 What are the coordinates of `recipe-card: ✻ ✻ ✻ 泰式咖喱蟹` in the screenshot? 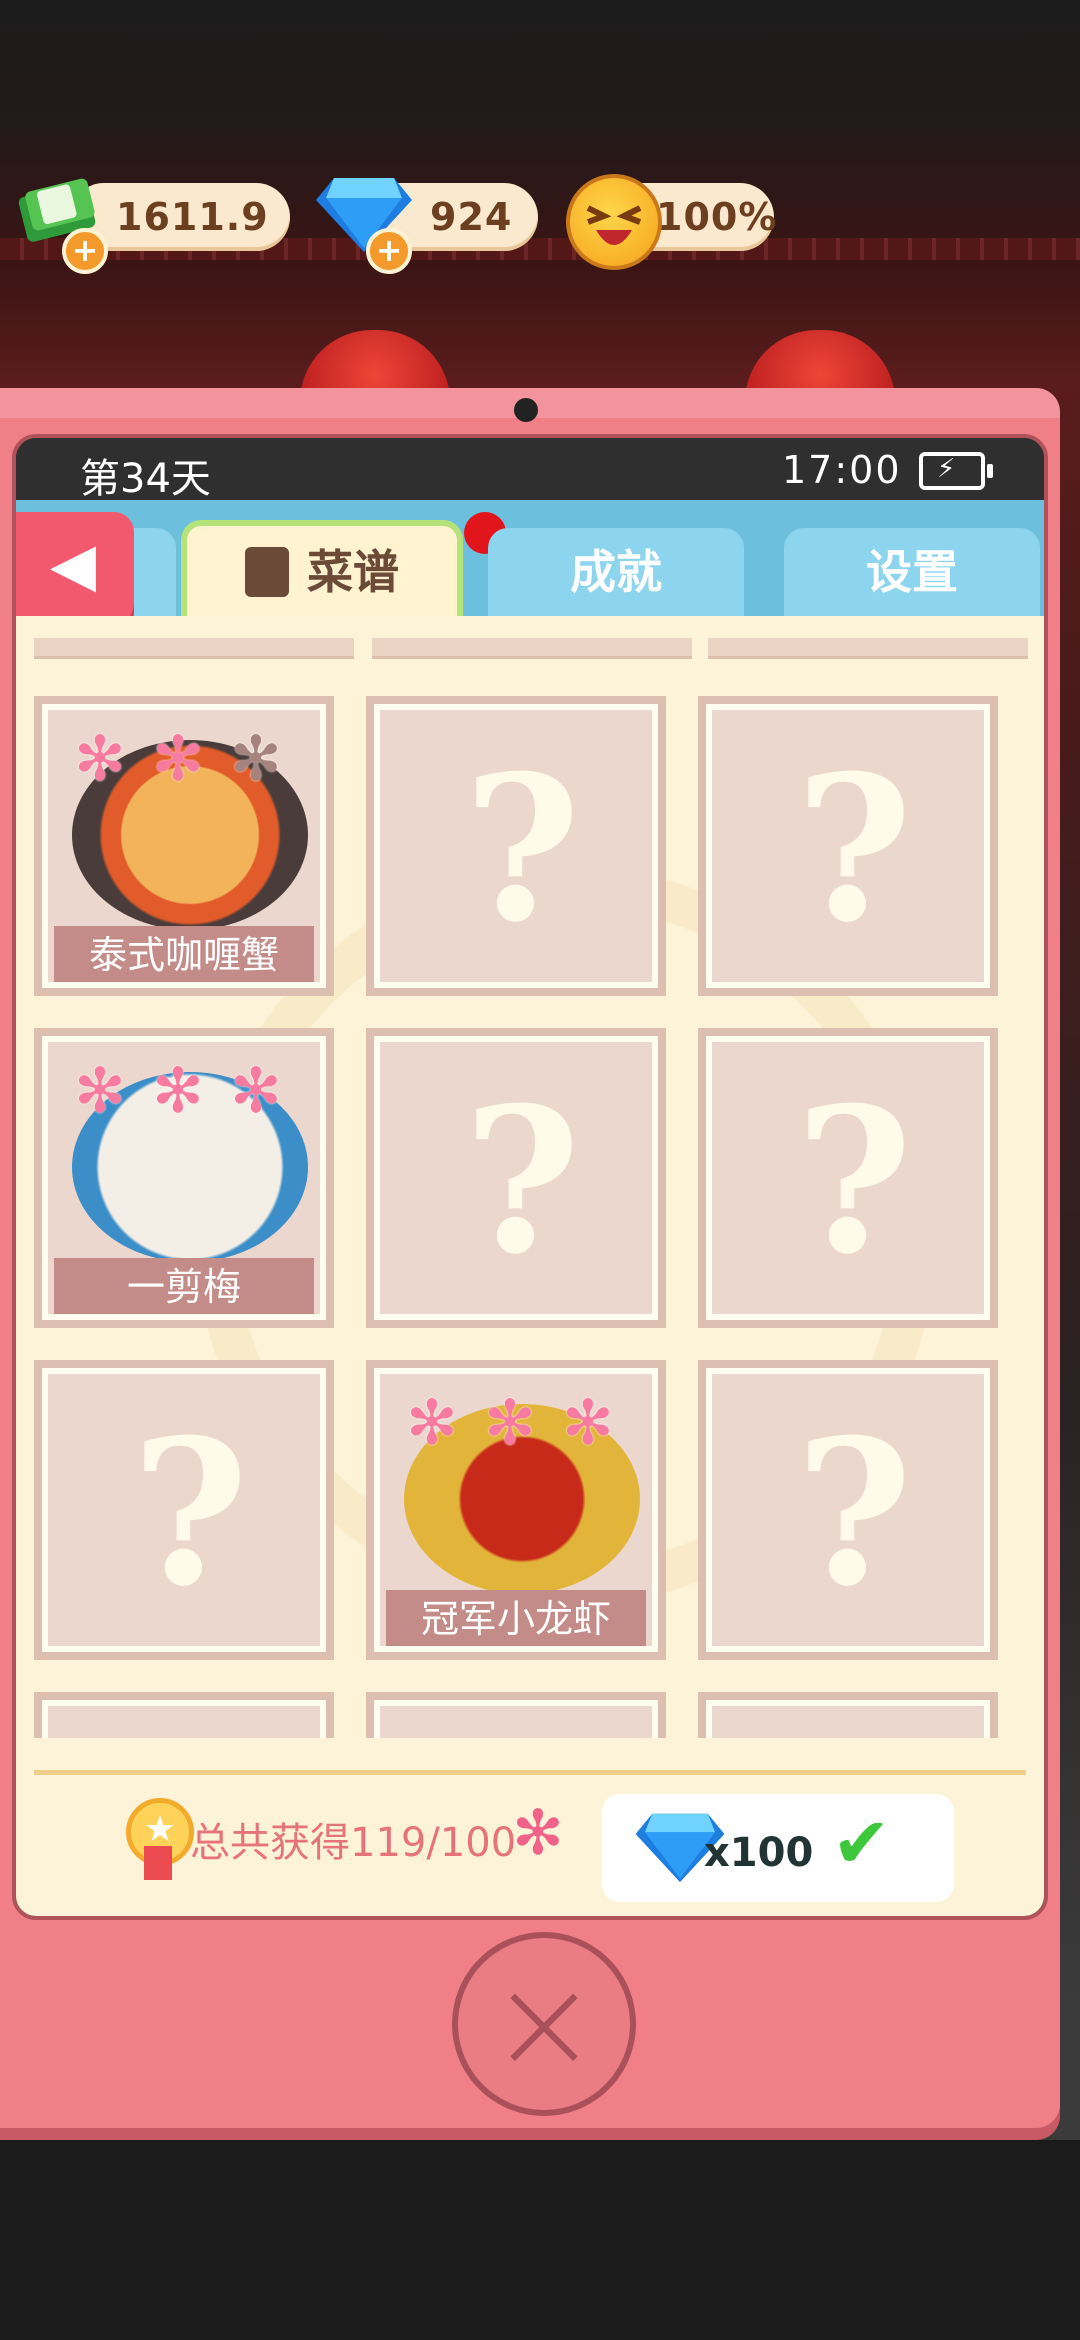 It's located at (184, 846).